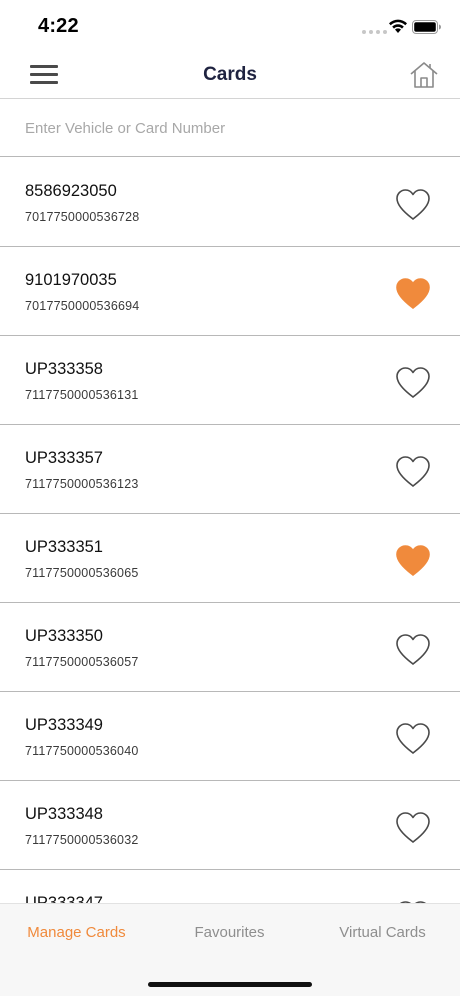 This screenshot has width=460, height=996. Describe the element at coordinates (64, 898) in the screenshot. I see `vehicle-number: UP333347` at that location.